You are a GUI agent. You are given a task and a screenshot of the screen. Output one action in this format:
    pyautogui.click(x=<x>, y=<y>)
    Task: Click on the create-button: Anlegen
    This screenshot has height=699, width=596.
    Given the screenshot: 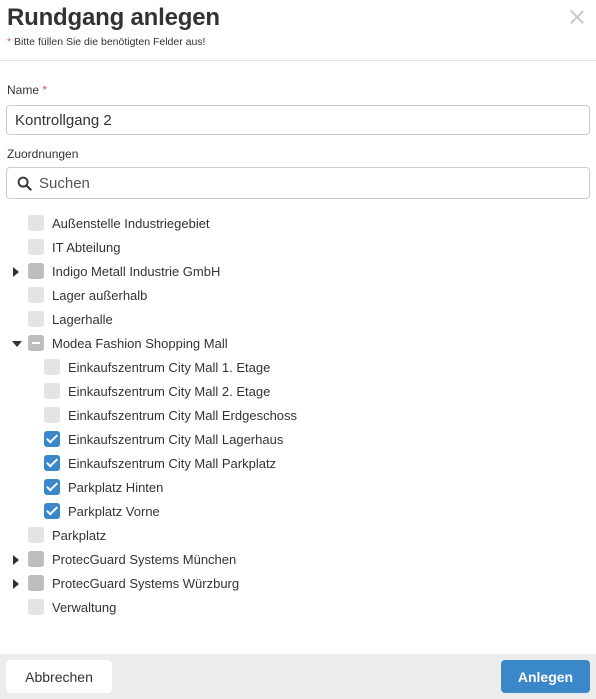 What is the action you would take?
    pyautogui.click(x=545, y=676)
    